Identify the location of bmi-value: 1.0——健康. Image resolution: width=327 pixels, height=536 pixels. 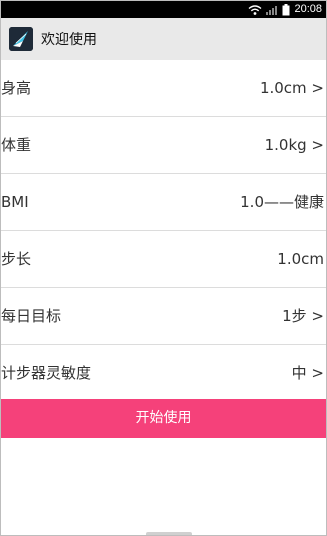
(282, 202).